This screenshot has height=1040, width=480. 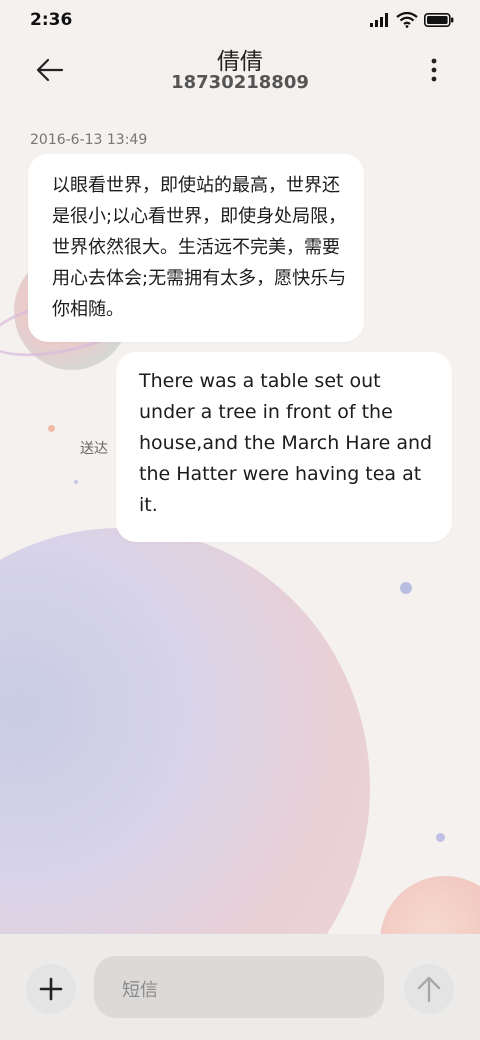 I want to click on message-input: 短信, so click(x=239, y=987).